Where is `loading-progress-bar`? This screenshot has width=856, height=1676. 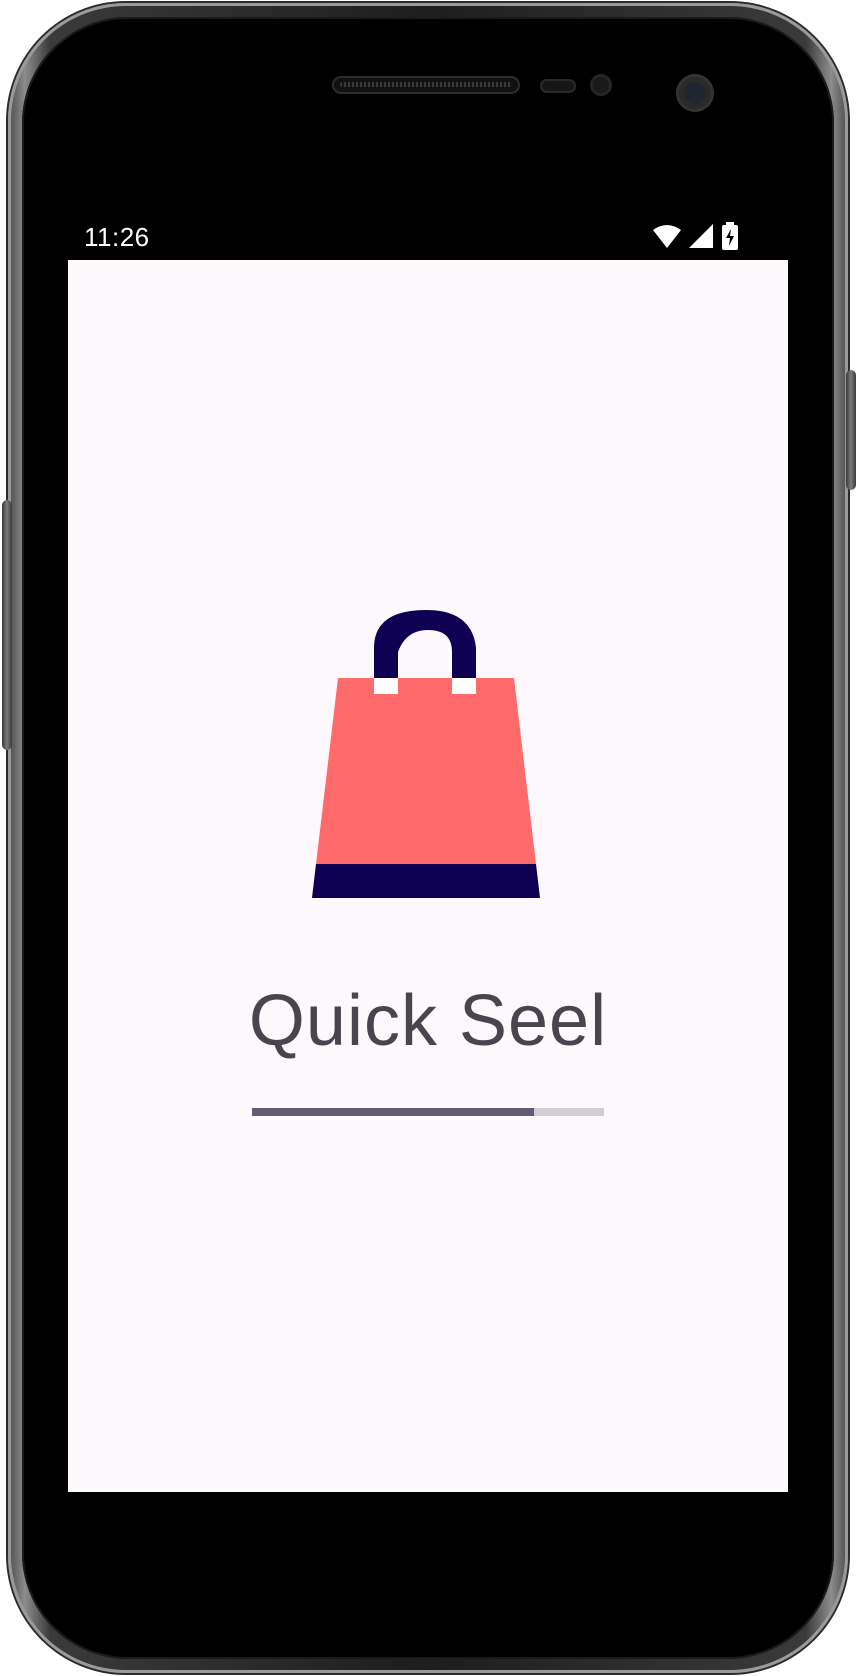
loading-progress-bar is located at coordinates (428, 1112).